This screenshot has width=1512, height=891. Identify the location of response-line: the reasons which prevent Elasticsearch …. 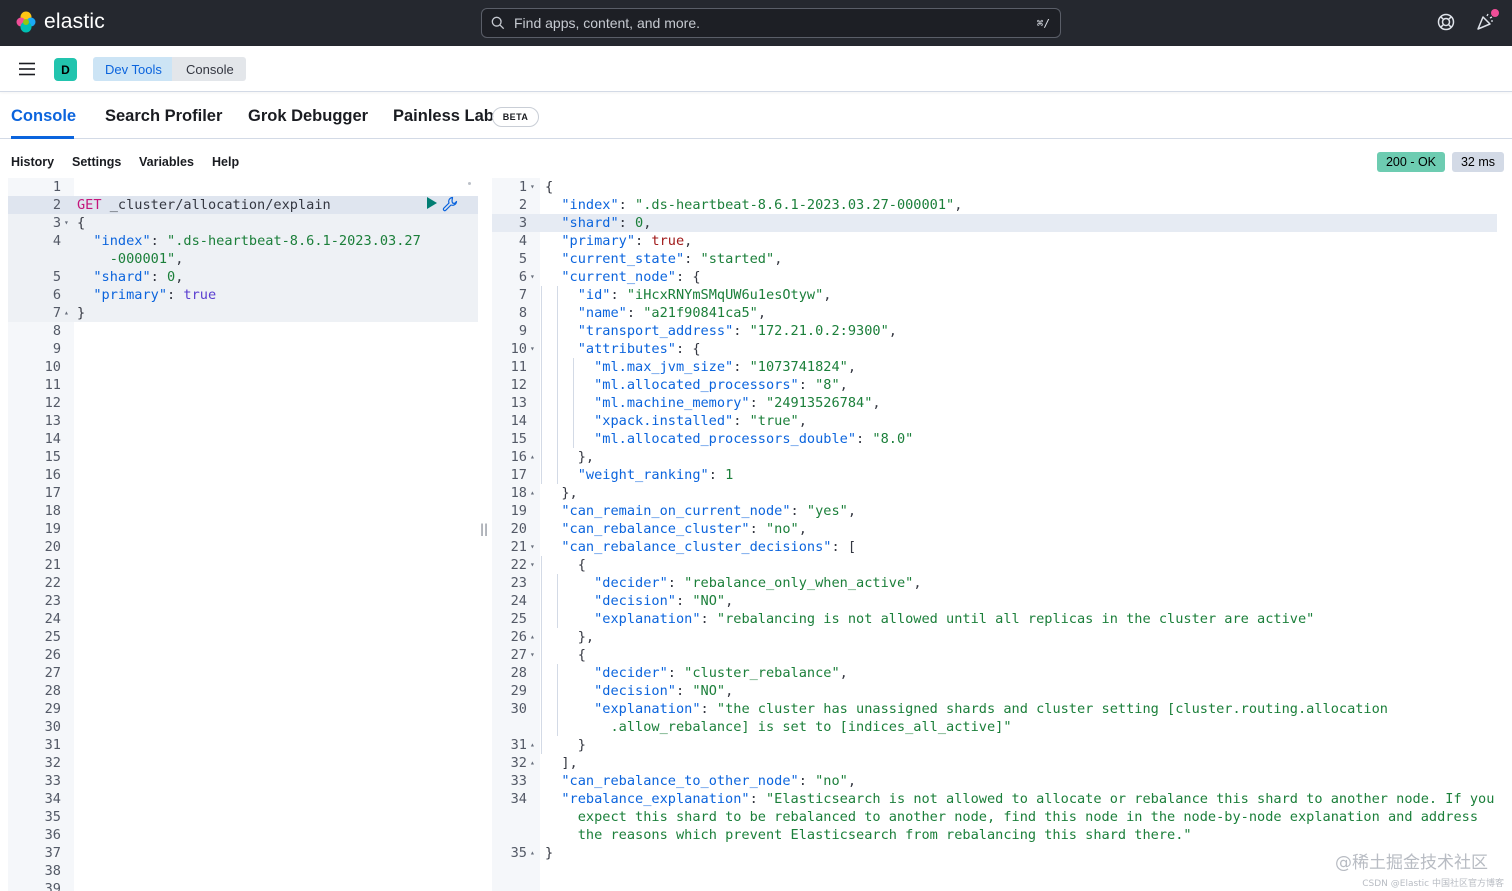
(884, 835).